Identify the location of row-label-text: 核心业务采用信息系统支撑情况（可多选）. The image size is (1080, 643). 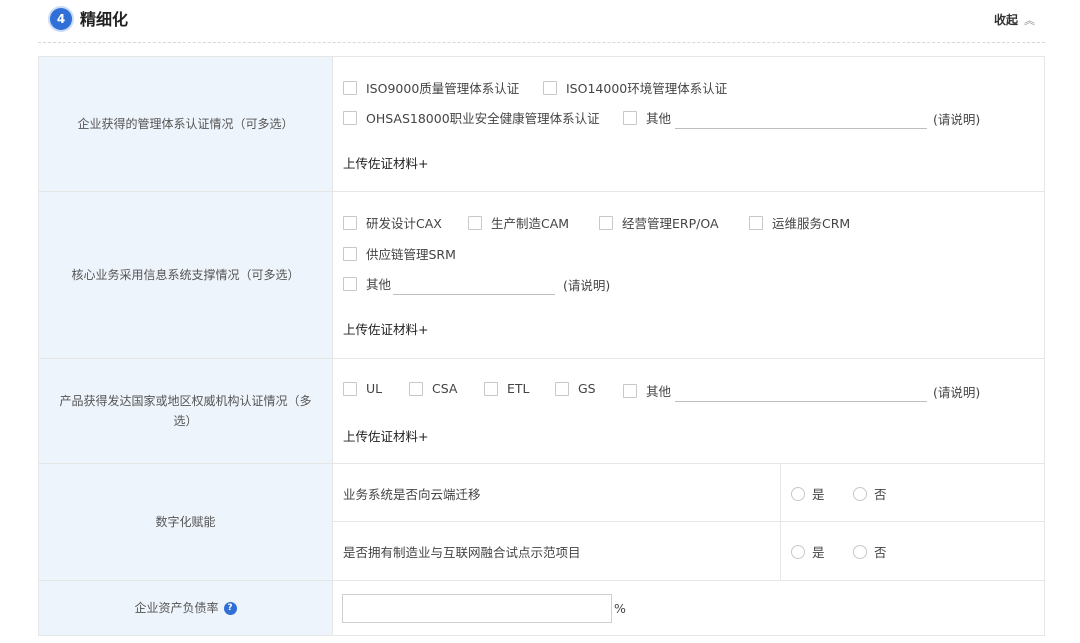
(185, 275).